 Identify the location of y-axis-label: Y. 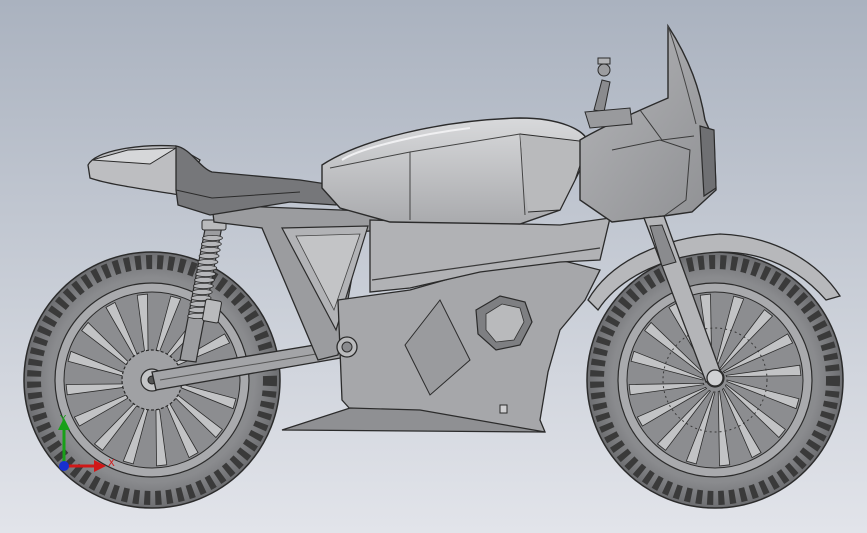
(63, 419).